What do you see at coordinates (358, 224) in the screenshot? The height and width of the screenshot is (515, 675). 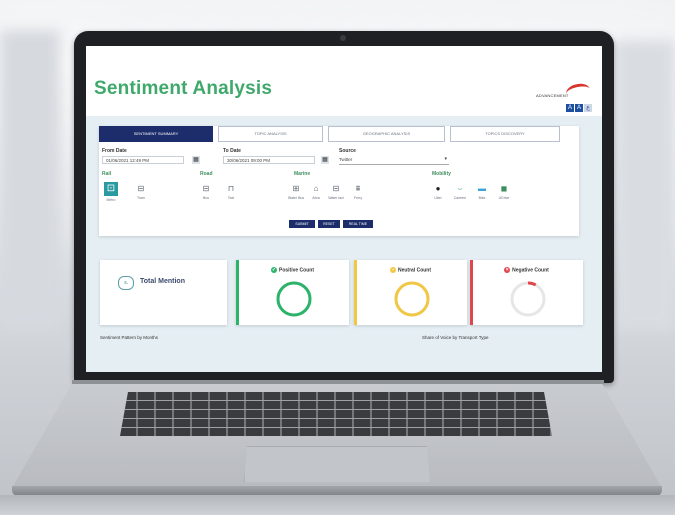 I see `real-time-button: REAL TIME` at bounding box center [358, 224].